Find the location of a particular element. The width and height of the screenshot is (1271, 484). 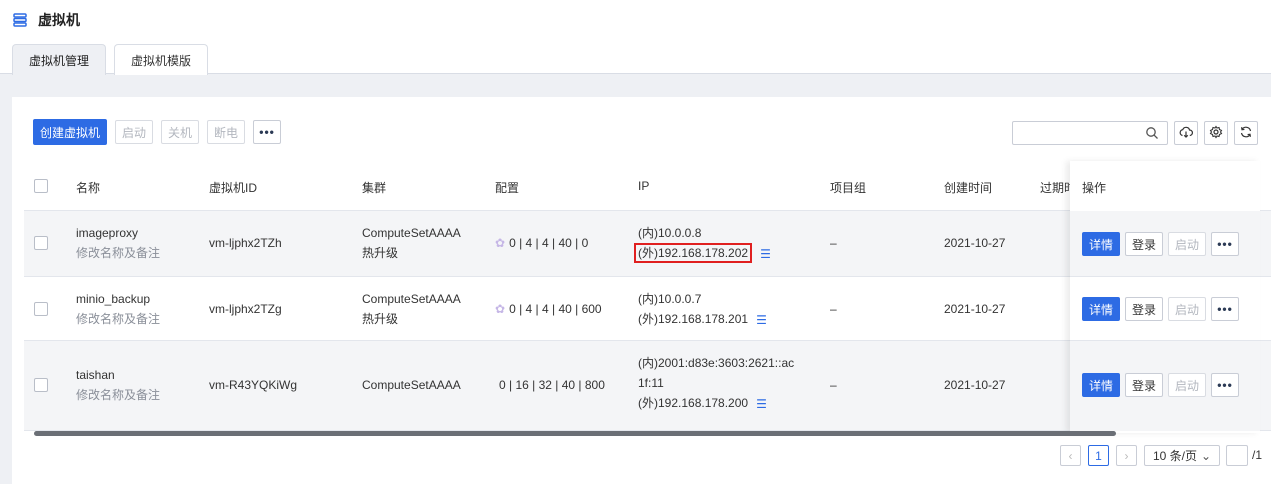

more-actions-button: ••• is located at coordinates (267, 132).